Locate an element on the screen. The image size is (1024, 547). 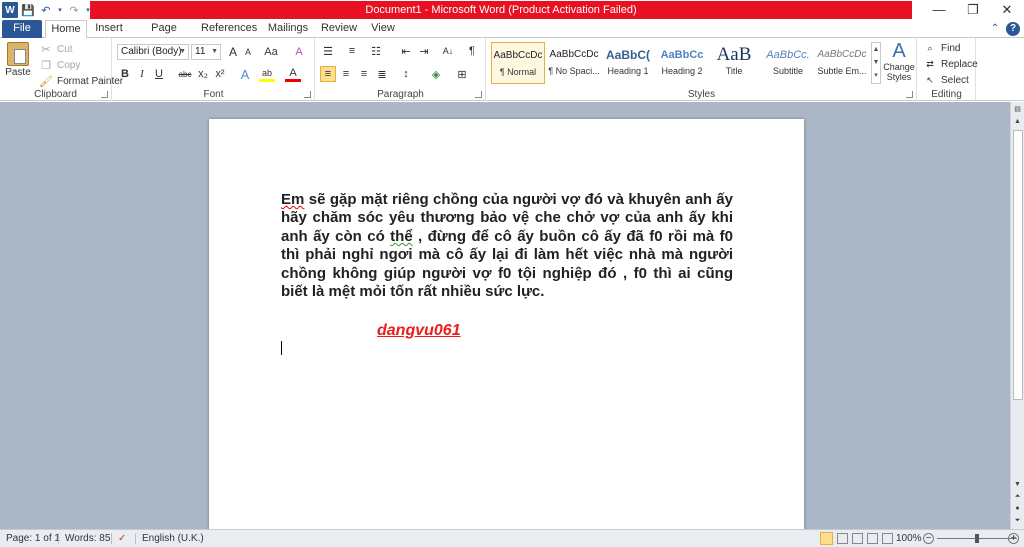
decrease-indent-button: ⇤ is located at coordinates (406, 51).